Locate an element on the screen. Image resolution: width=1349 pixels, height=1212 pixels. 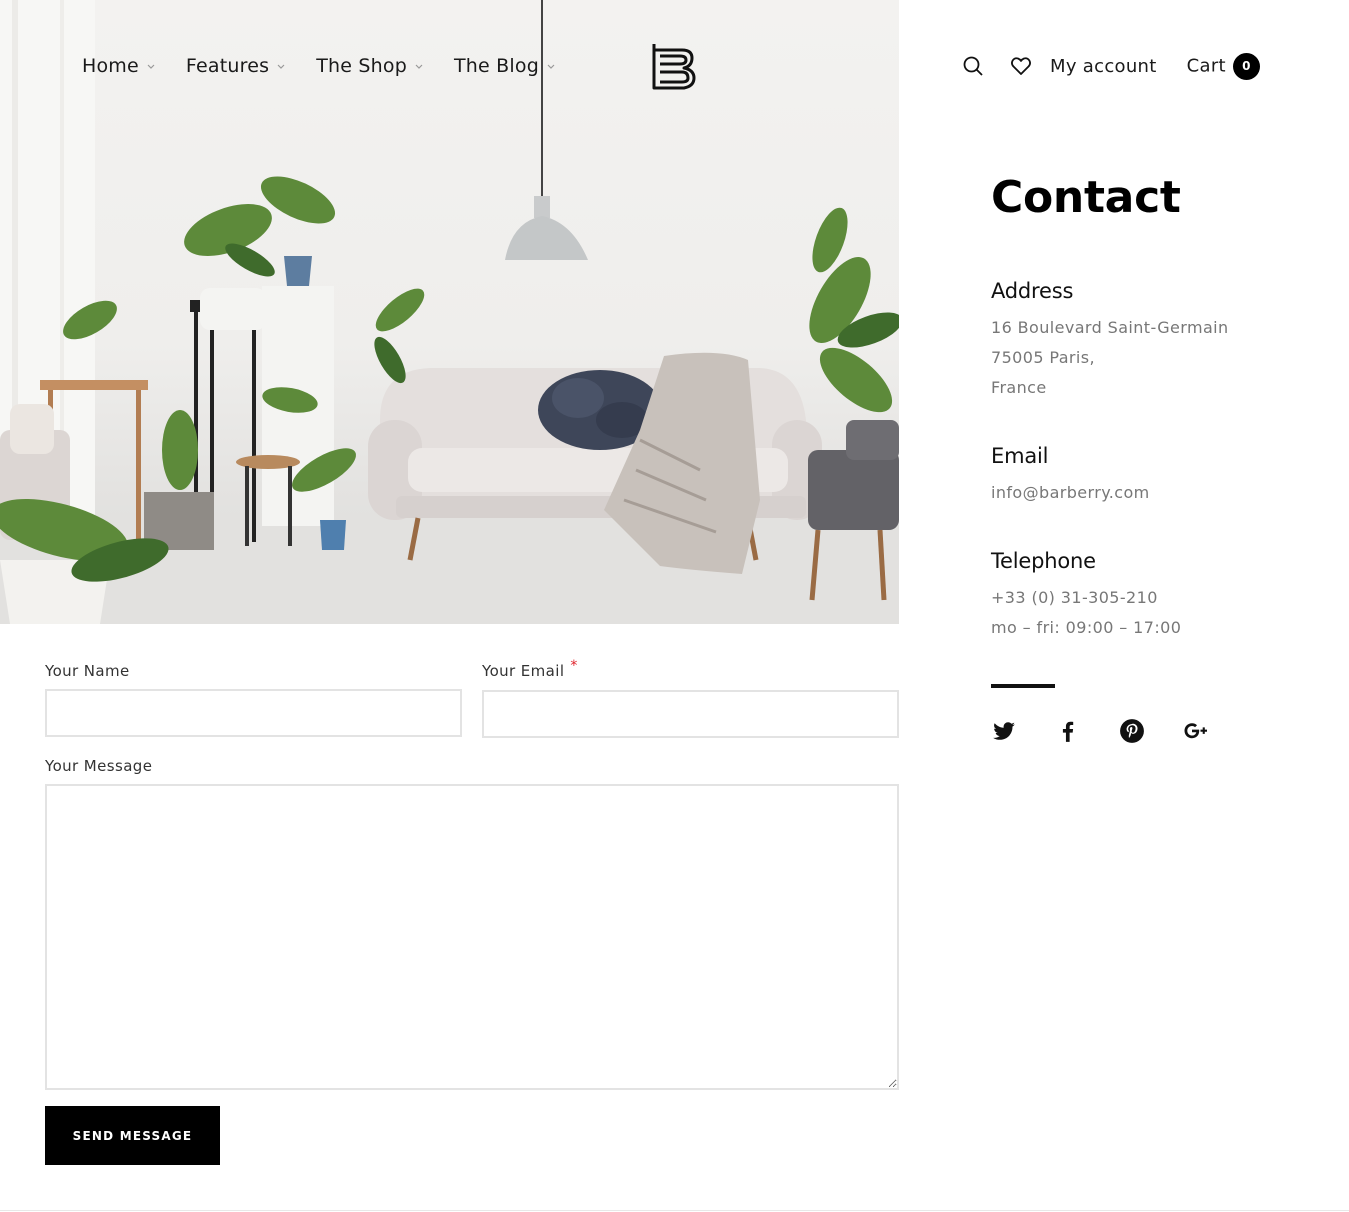
nav-item-home: Home is located at coordinates (119, 66).